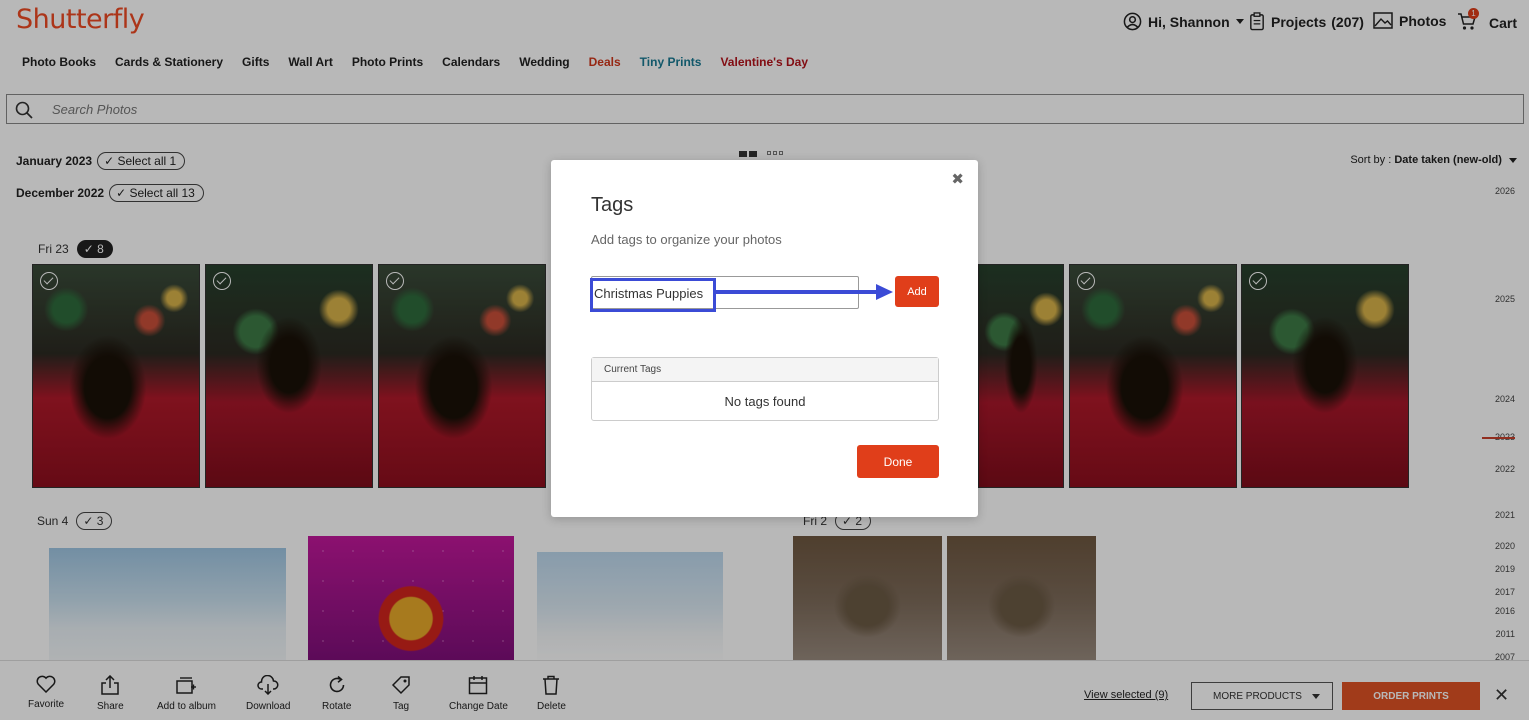  Describe the element at coordinates (898, 461) in the screenshot. I see `done-button: Done` at that location.